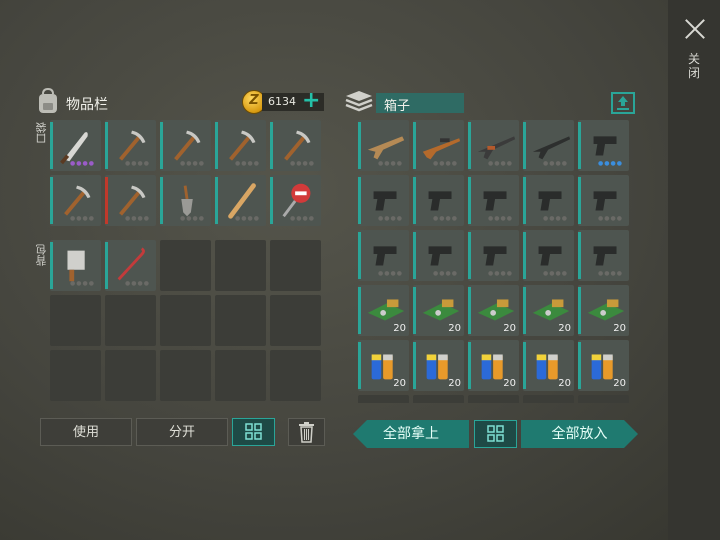 The width and height of the screenshot is (720, 540). What do you see at coordinates (411, 434) in the screenshot?
I see `take-all-button: 全部拿上` at bounding box center [411, 434].